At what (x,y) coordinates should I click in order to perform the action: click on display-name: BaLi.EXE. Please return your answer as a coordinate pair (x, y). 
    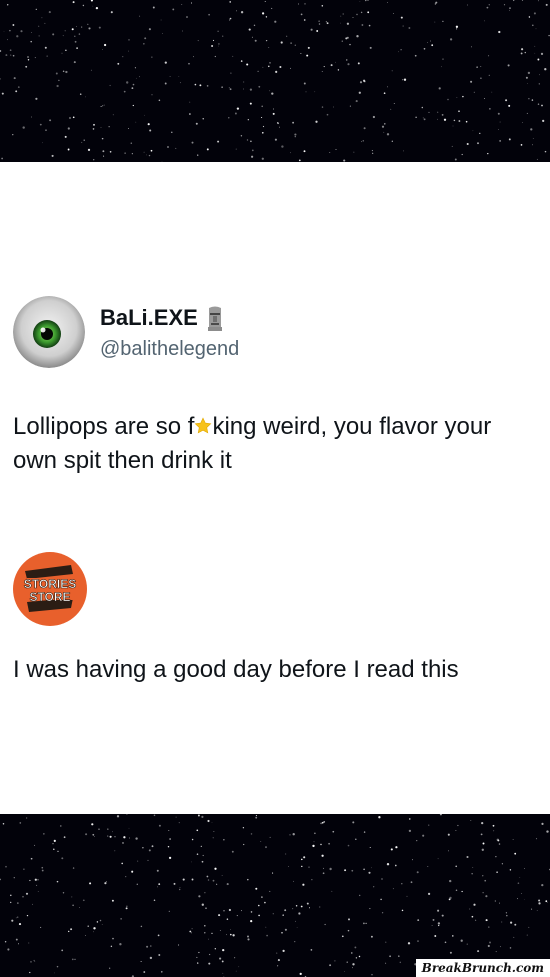
    Looking at the image, I should click on (163, 318).